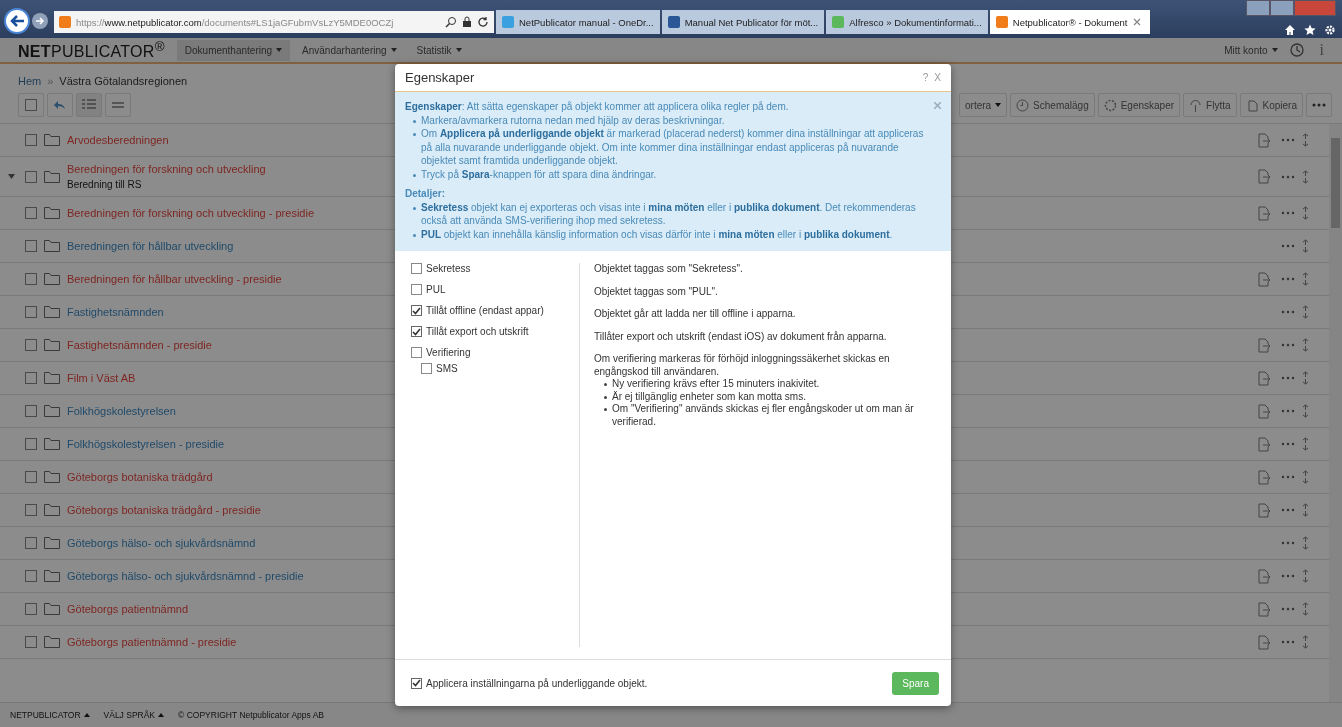 The width and height of the screenshot is (1342, 727). Describe the element at coordinates (983, 105) in the screenshot. I see `toolbar-button: ortera` at that location.